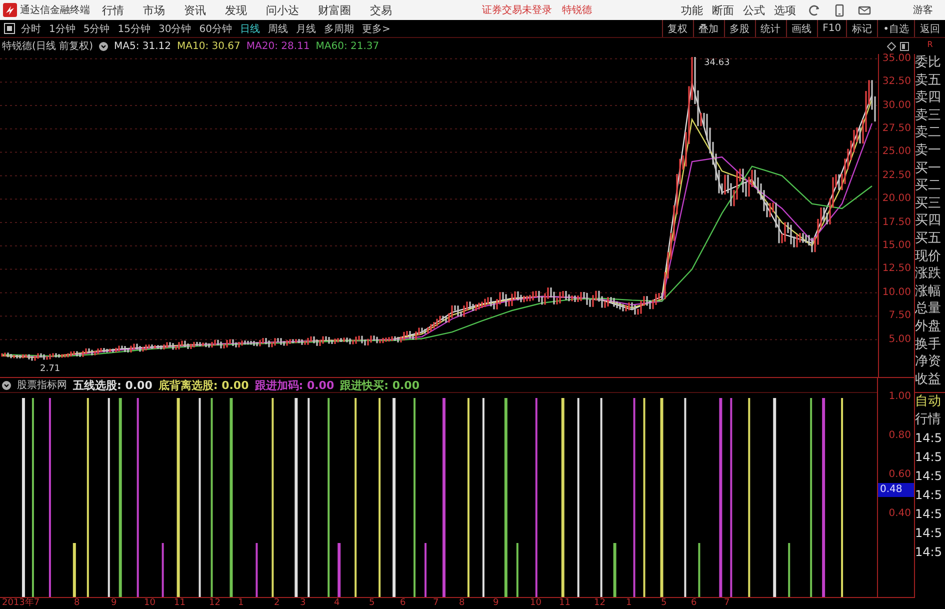 The image size is (945, 609). What do you see at coordinates (896, 269) in the screenshot?
I see `axis-label: 12.50` at bounding box center [896, 269].